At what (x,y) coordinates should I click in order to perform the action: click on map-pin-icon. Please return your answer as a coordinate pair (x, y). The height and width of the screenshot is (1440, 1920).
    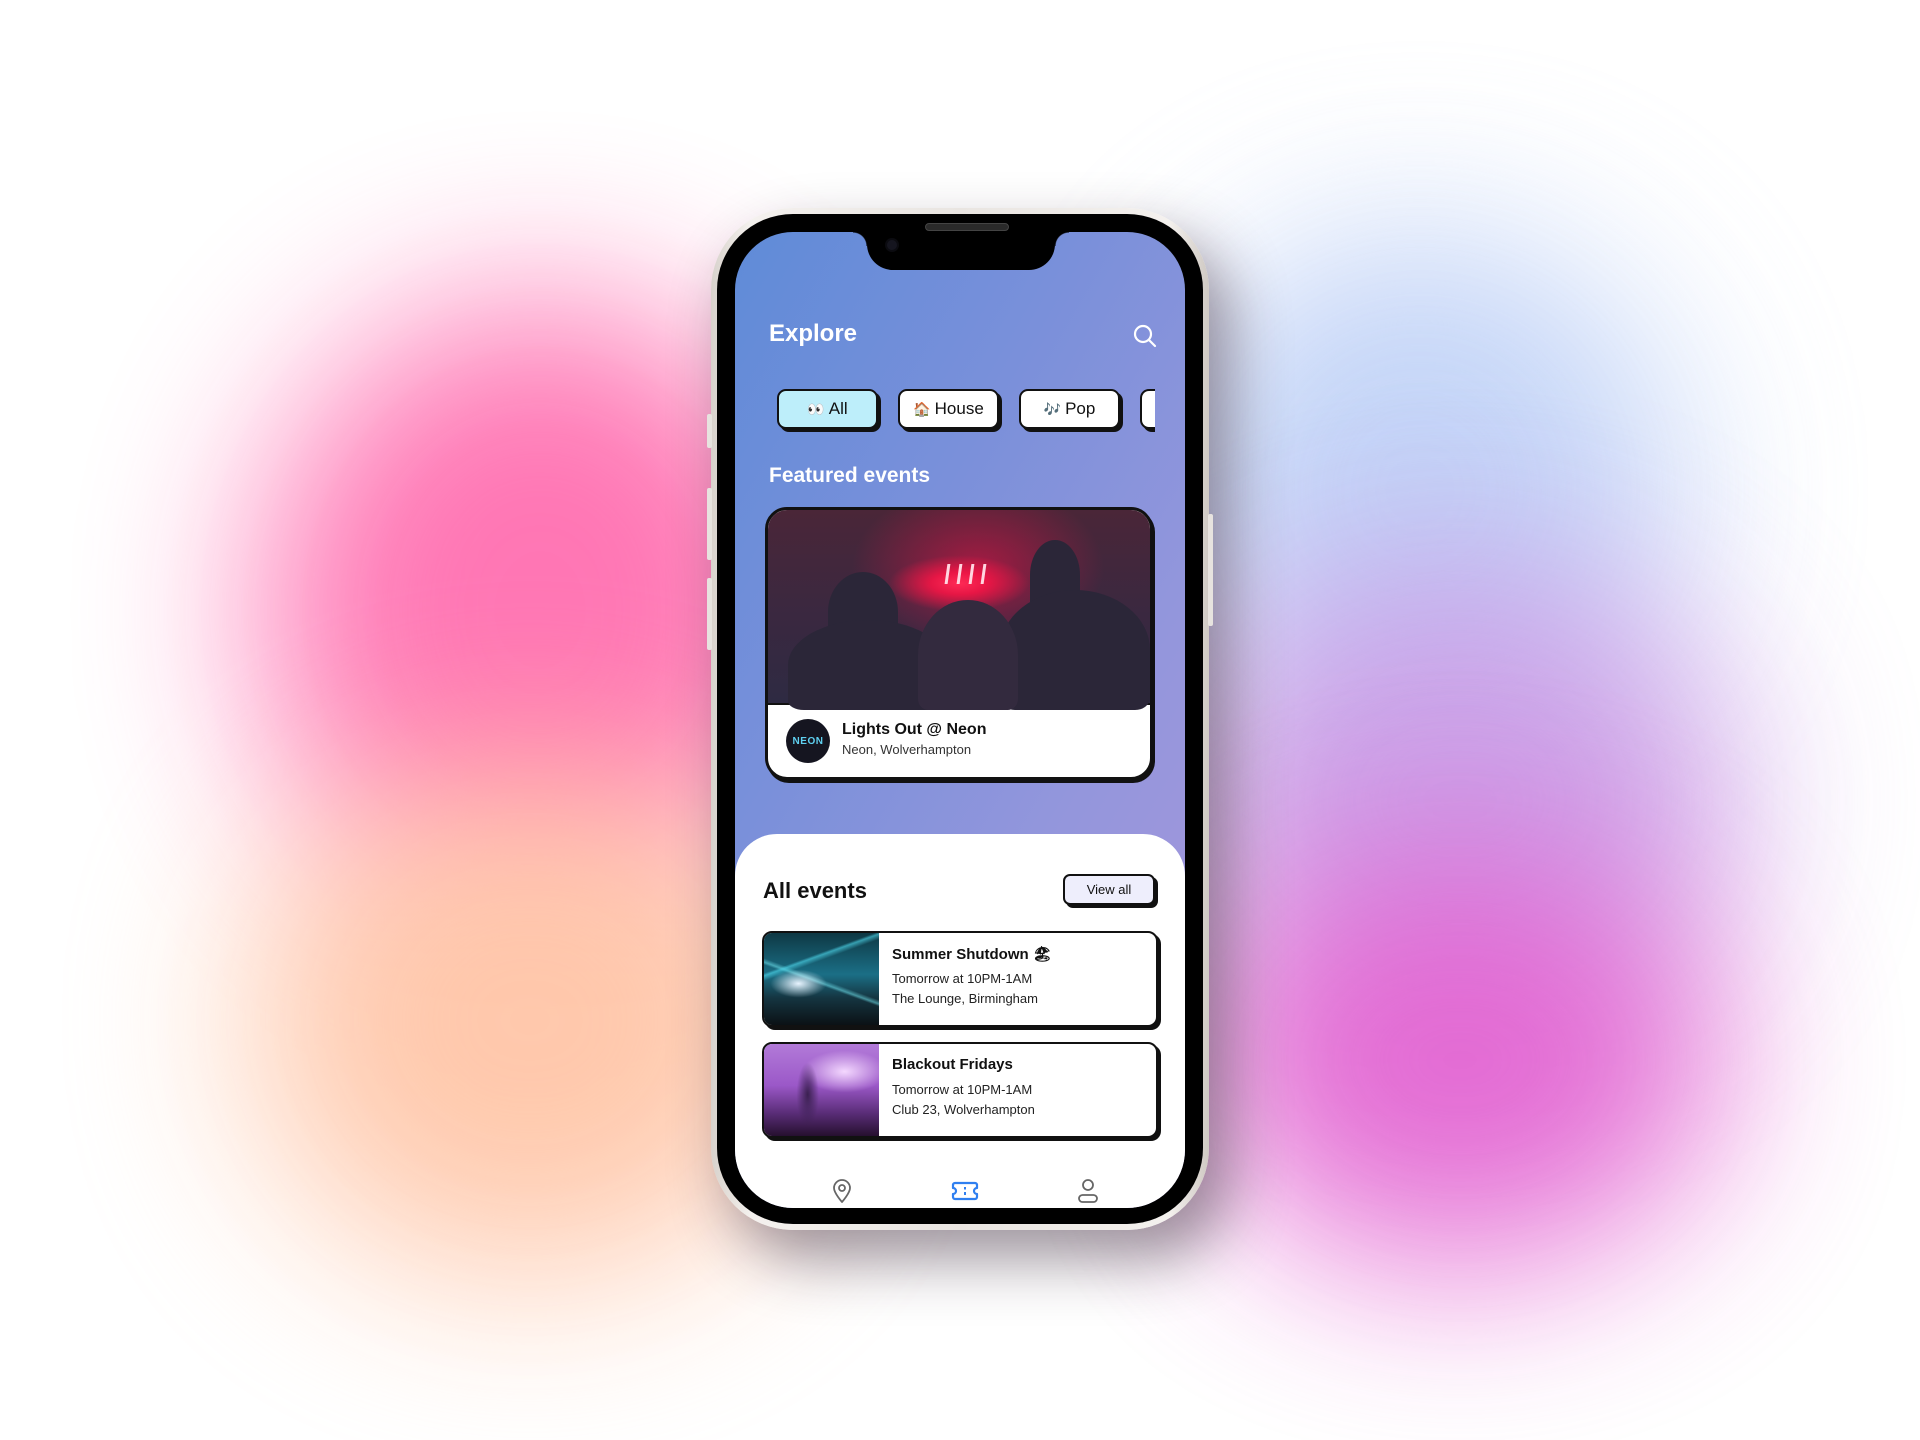
    Looking at the image, I should click on (842, 1191).